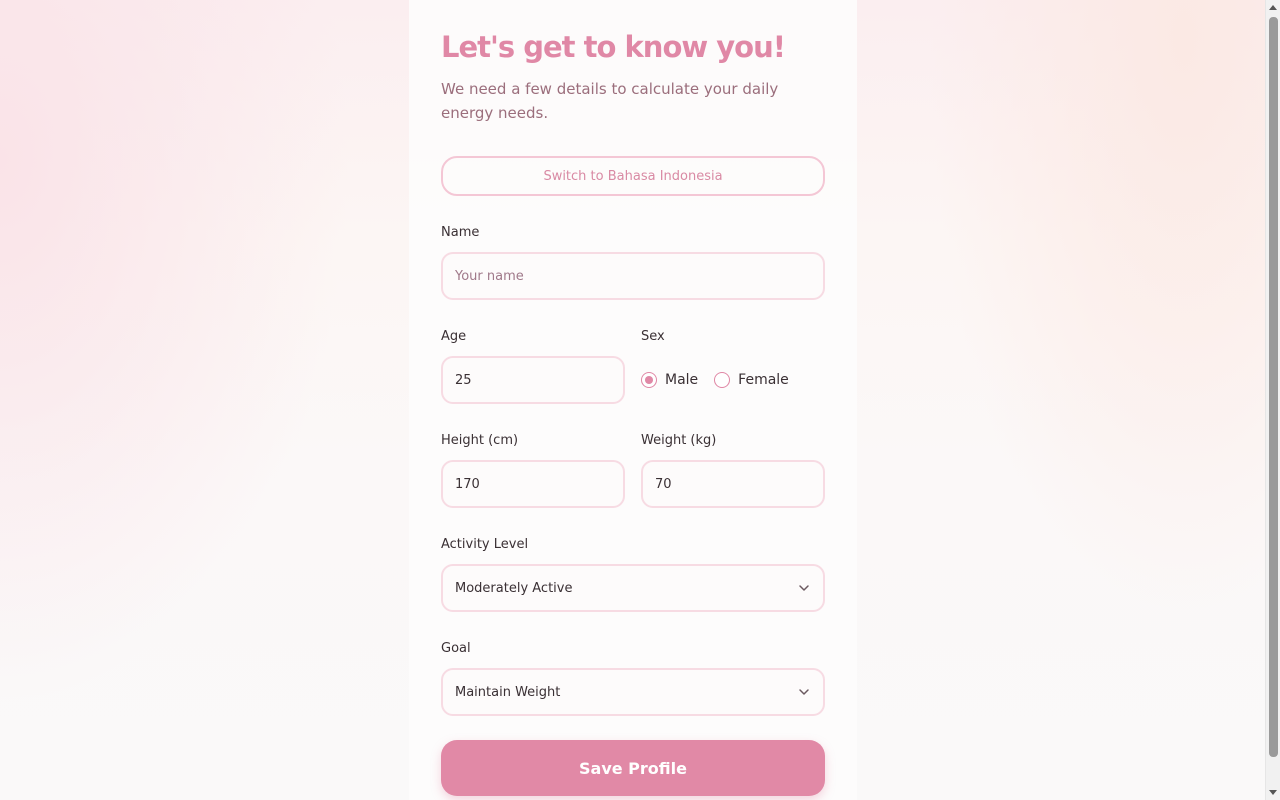 The height and width of the screenshot is (800, 1280). I want to click on goal-label: Goal, so click(456, 648).